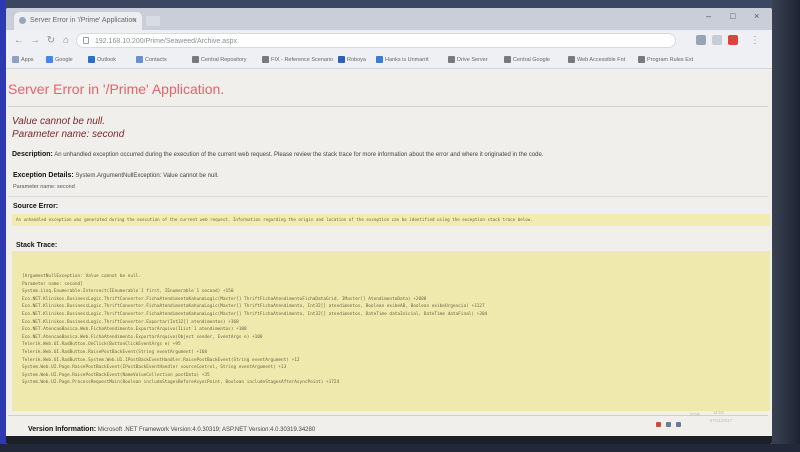 This screenshot has width=800, height=452. Describe the element at coordinates (35, 41) in the screenshot. I see `forward-arrow-icon: →` at that location.